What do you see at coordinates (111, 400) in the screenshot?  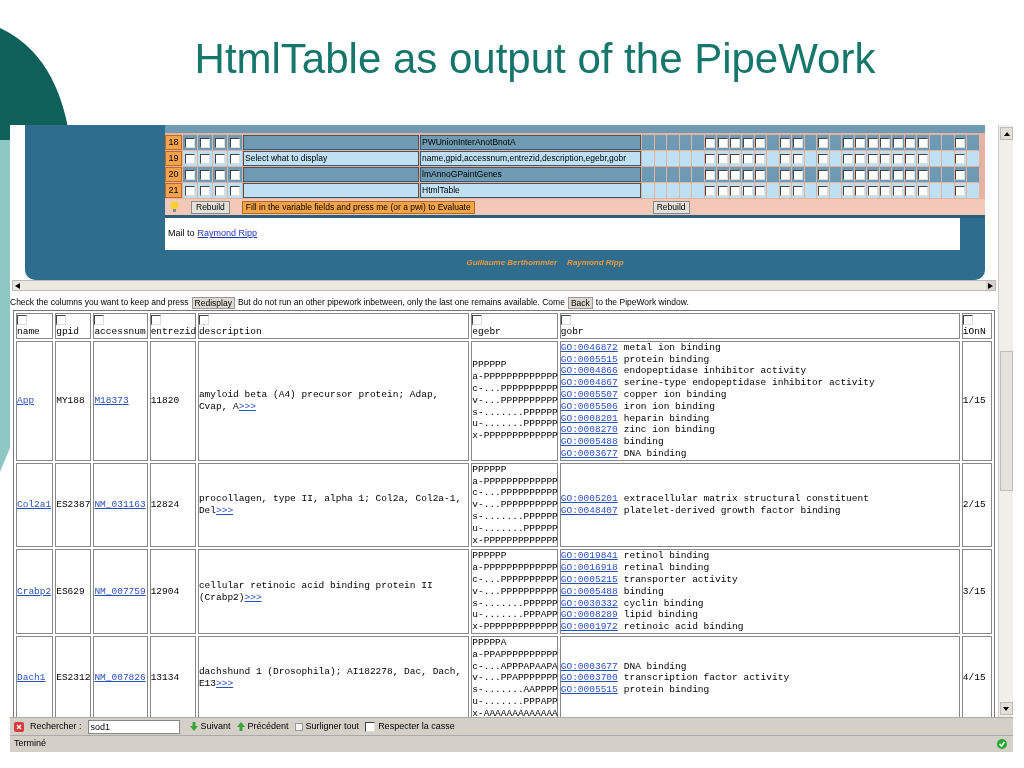 I see `accession-link: M18373` at bounding box center [111, 400].